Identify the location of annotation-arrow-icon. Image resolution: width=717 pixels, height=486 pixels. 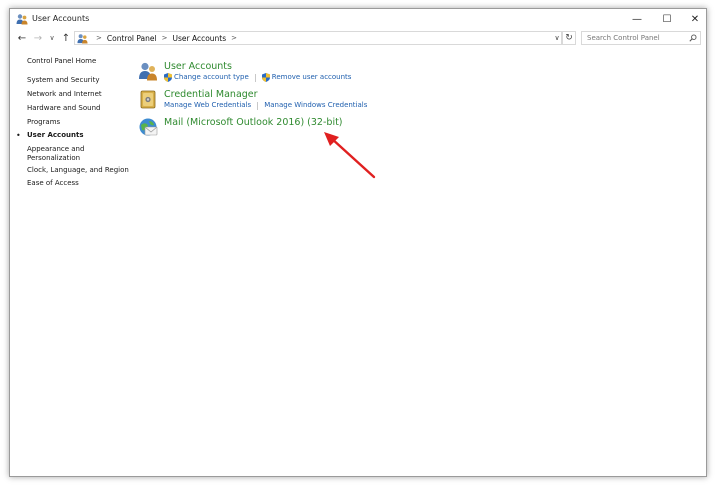
(350, 155).